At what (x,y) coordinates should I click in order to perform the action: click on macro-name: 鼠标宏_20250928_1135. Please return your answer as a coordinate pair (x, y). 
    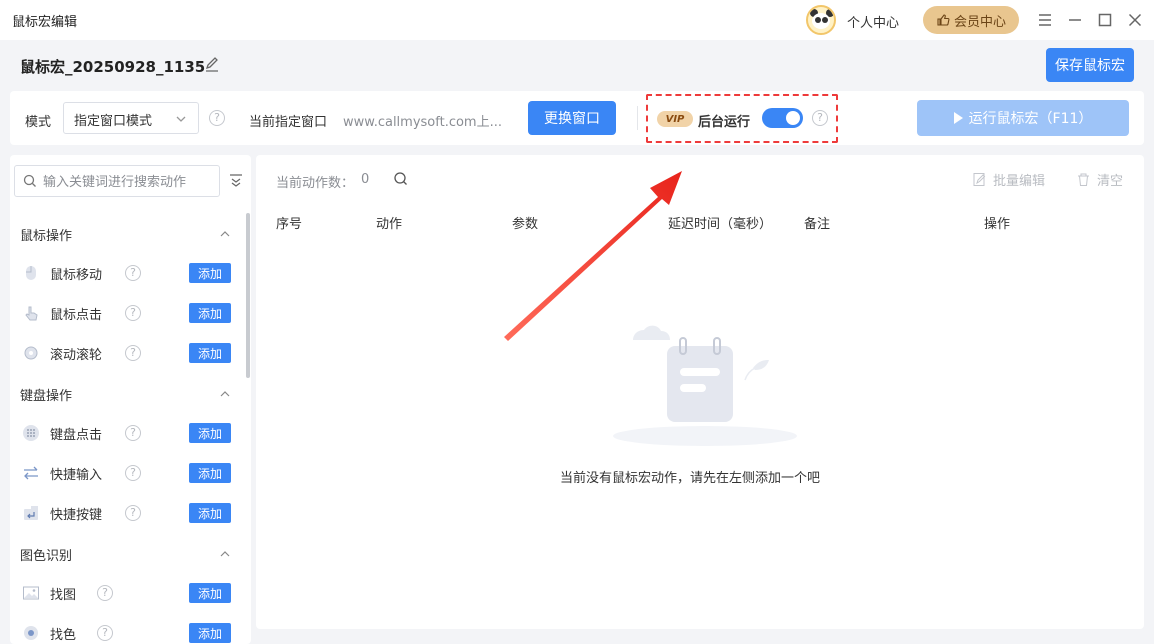
    Looking at the image, I should click on (113, 67).